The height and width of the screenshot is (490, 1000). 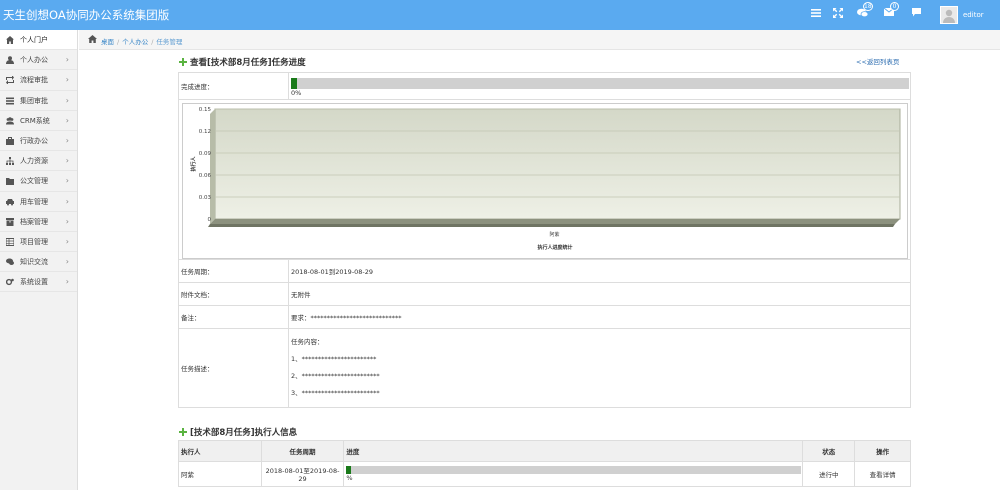 What do you see at coordinates (233, 294) in the screenshot?
I see `attachment-label: 附件文档：` at bounding box center [233, 294].